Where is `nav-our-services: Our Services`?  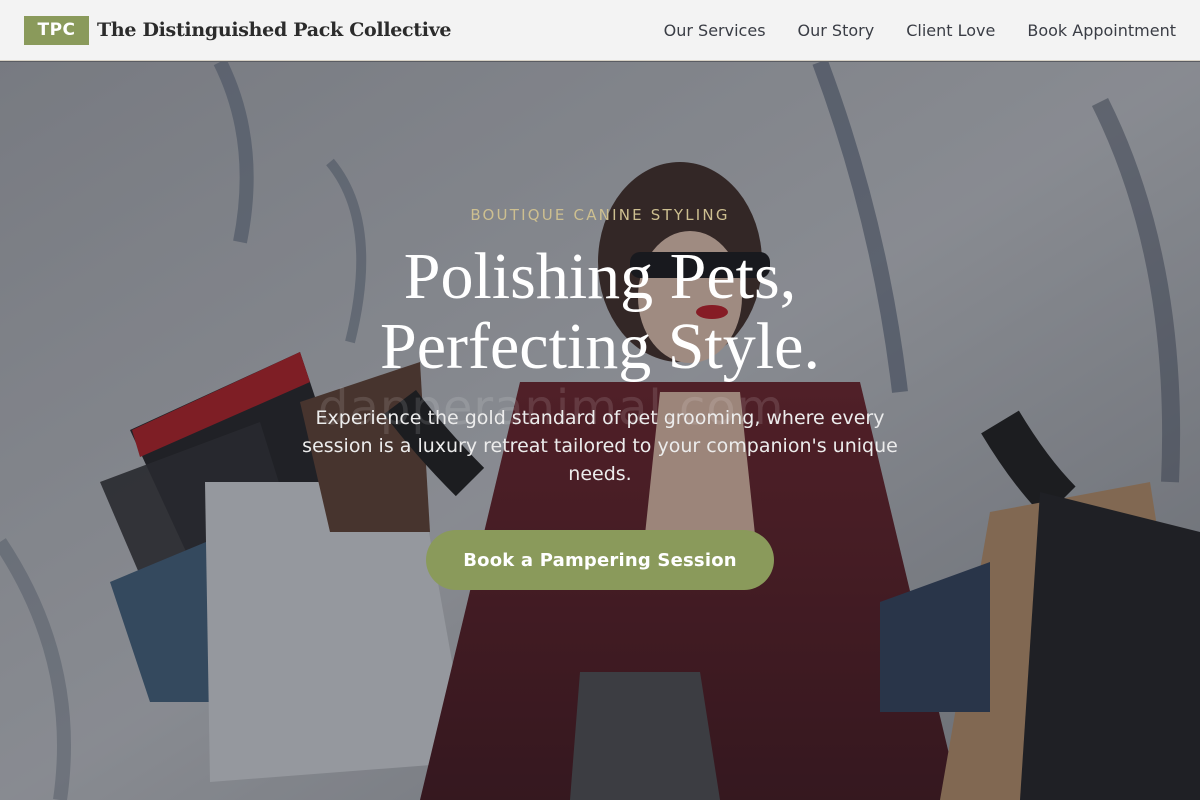 nav-our-services: Our Services is located at coordinates (715, 30).